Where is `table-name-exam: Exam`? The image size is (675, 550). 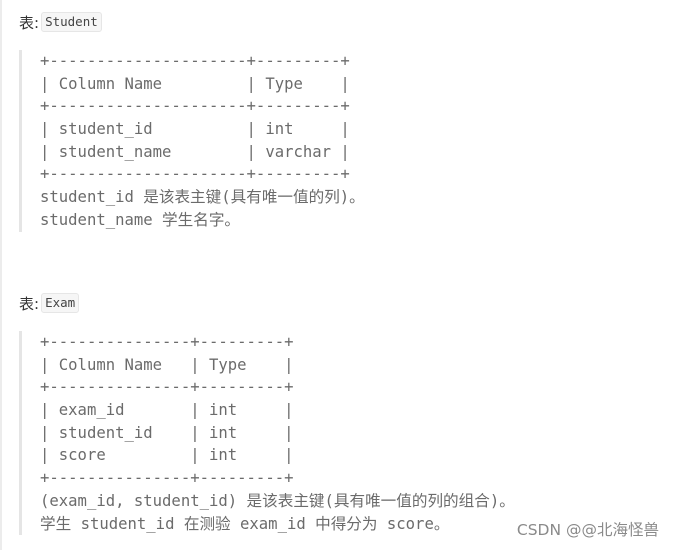
table-name-exam: Exam is located at coordinates (60, 303).